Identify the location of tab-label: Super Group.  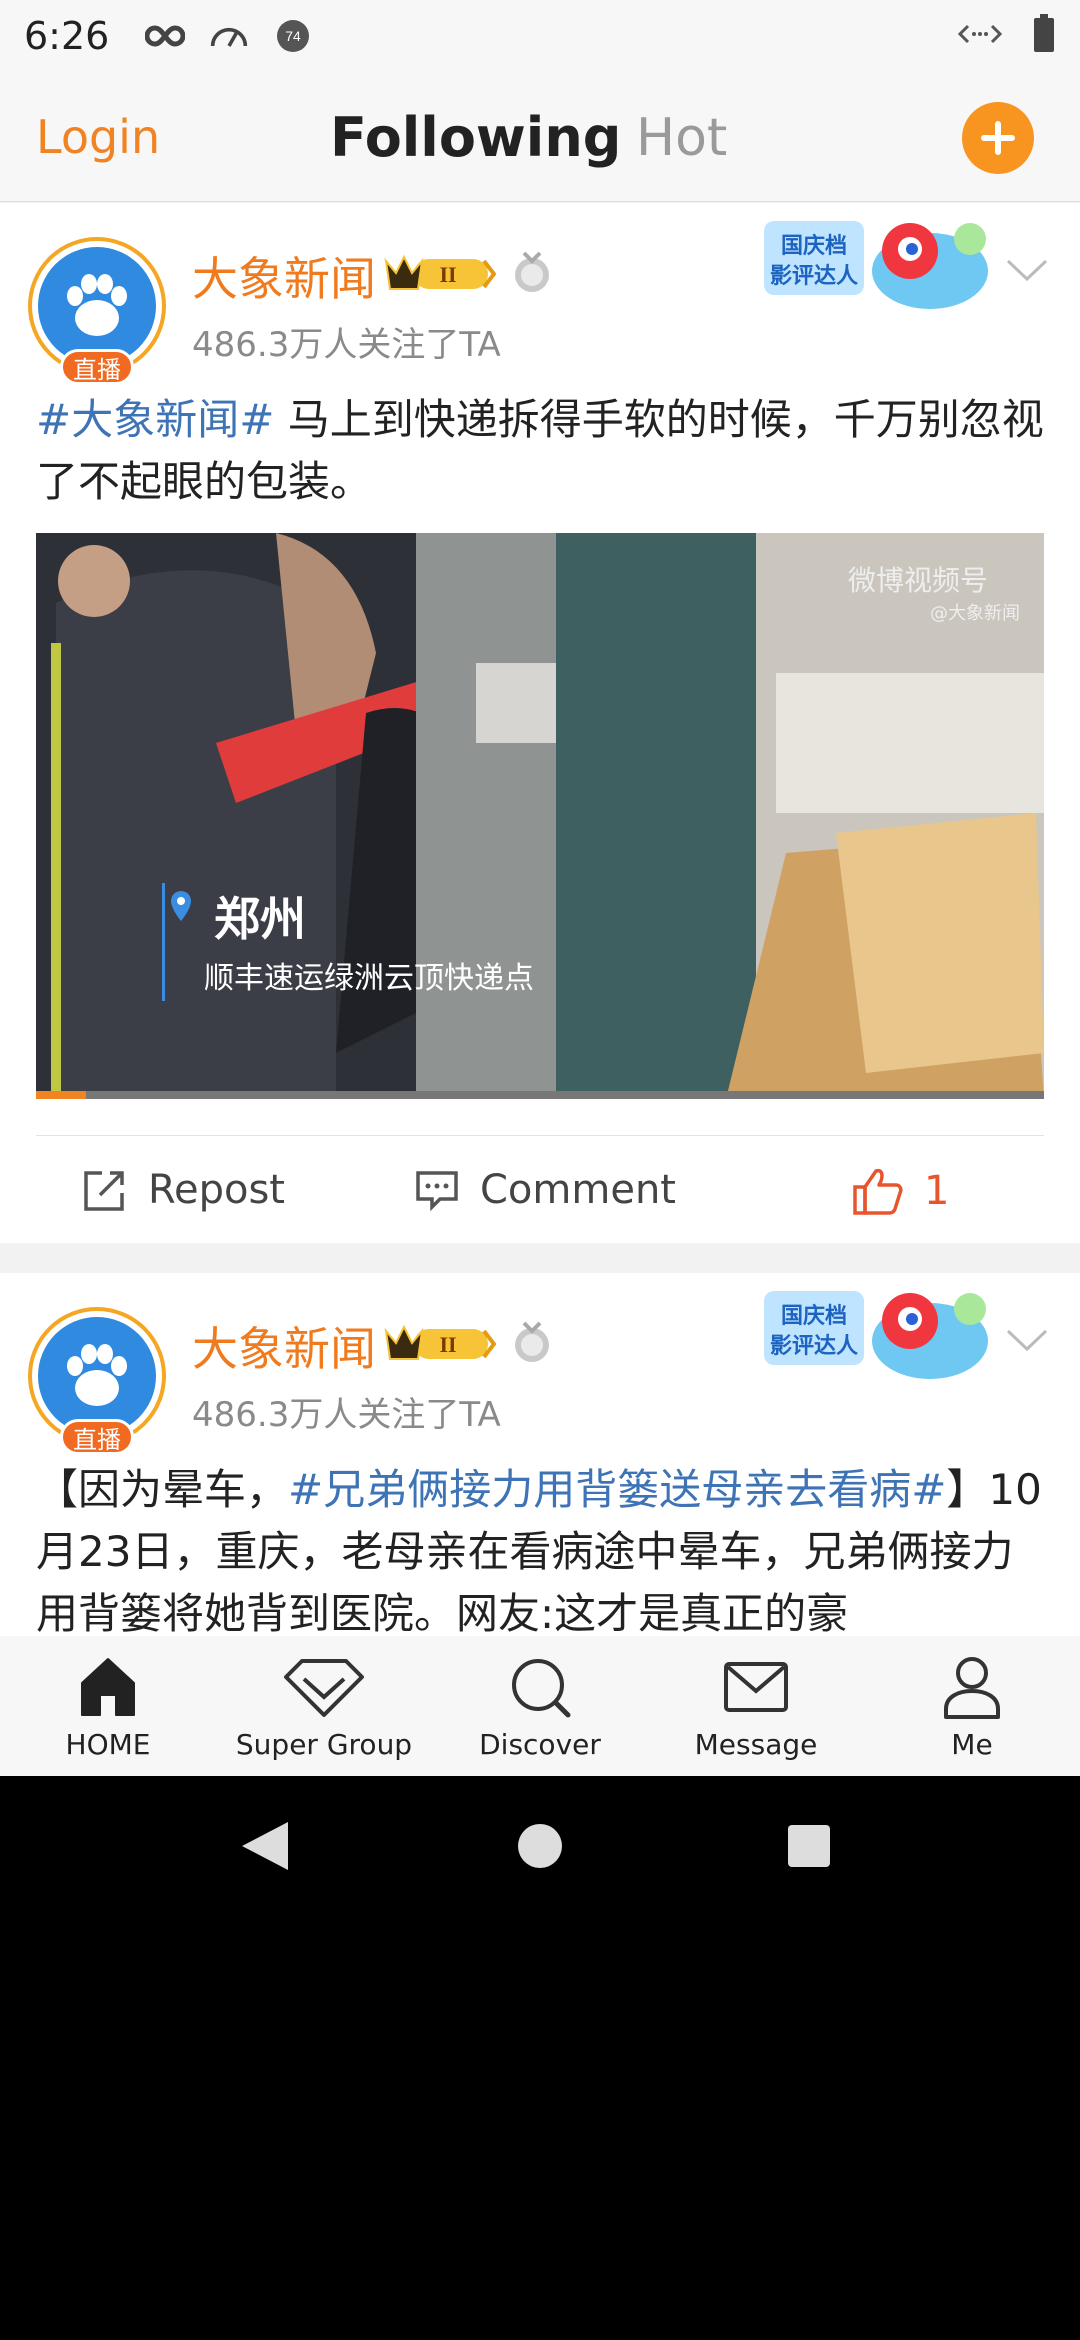
(324, 1744).